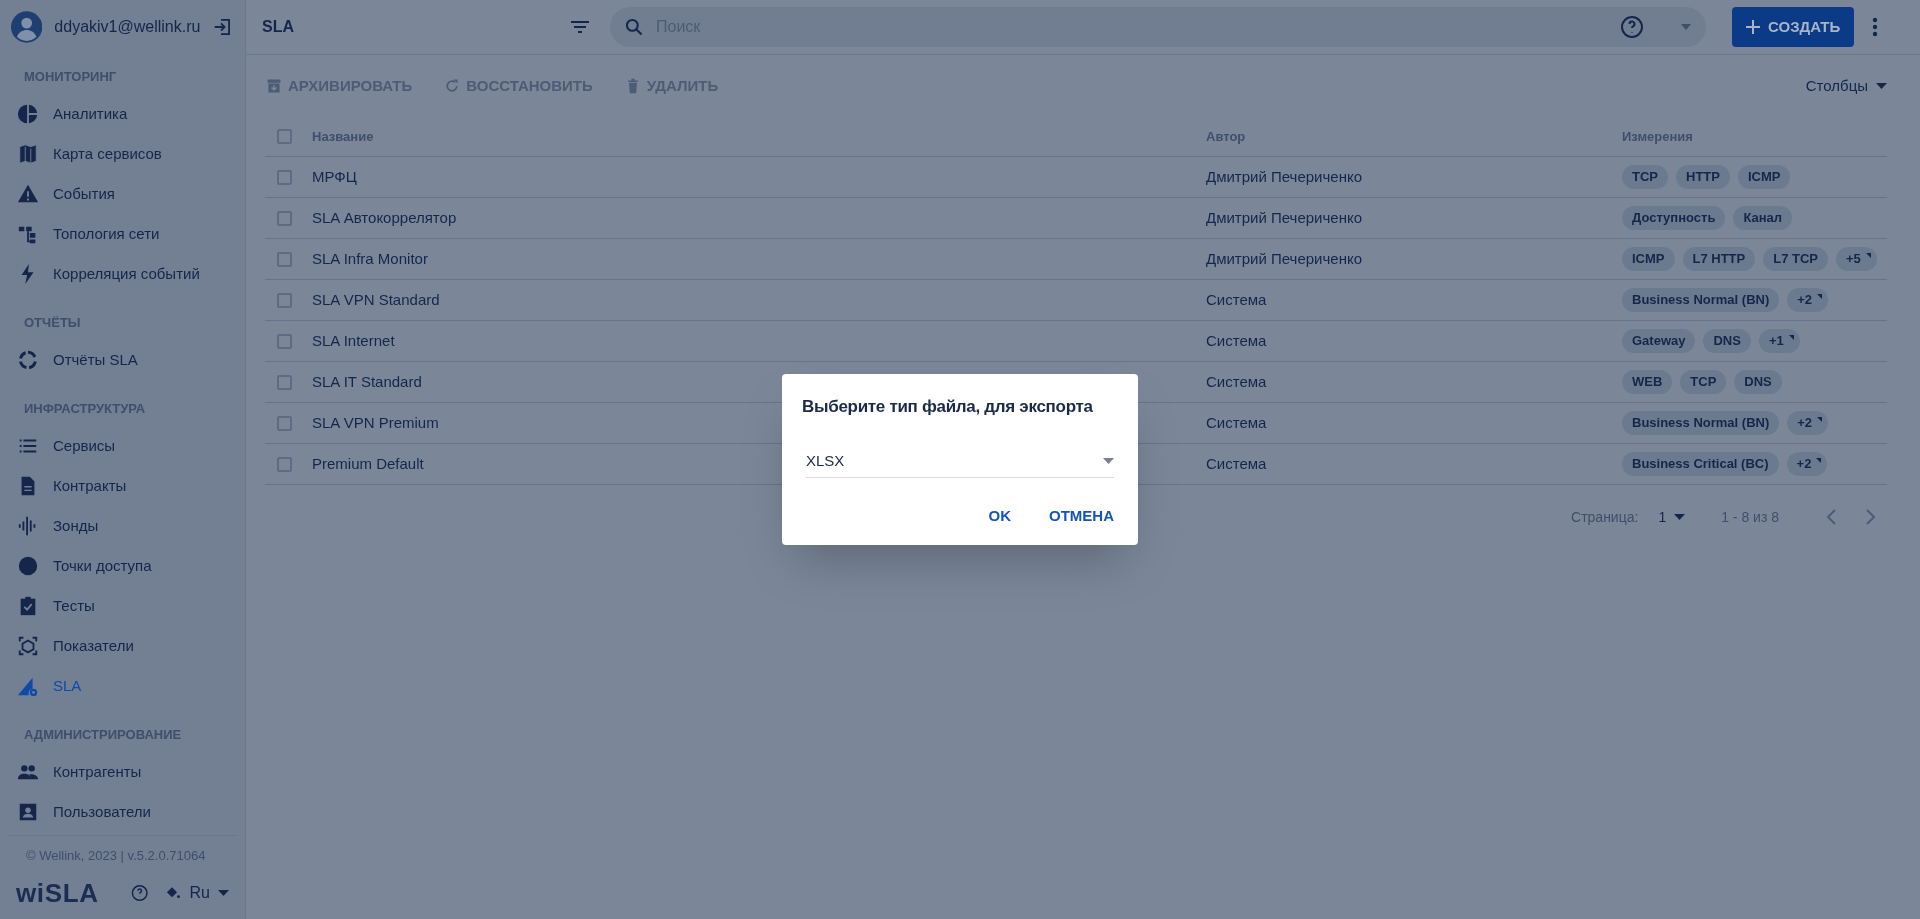 The width and height of the screenshot is (1920, 919). What do you see at coordinates (376, 299) in the screenshot?
I see `table-cell: SLA VPN Standard` at bounding box center [376, 299].